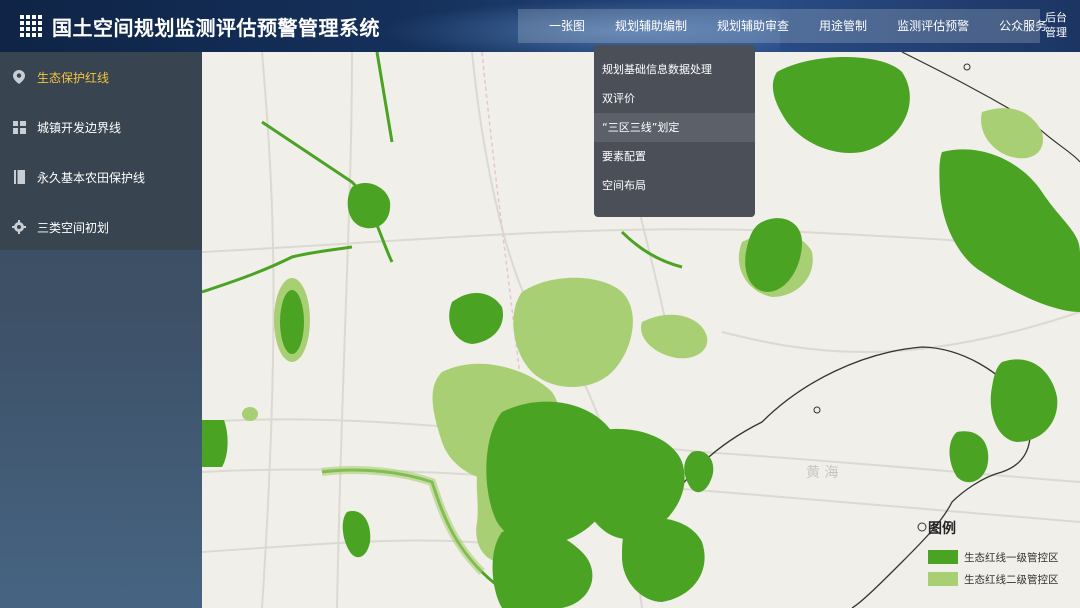 This screenshot has width=1080, height=608. What do you see at coordinates (674, 127) in the screenshot?
I see `dropdown-item-three-zones-lines: “三区三线”划定` at bounding box center [674, 127].